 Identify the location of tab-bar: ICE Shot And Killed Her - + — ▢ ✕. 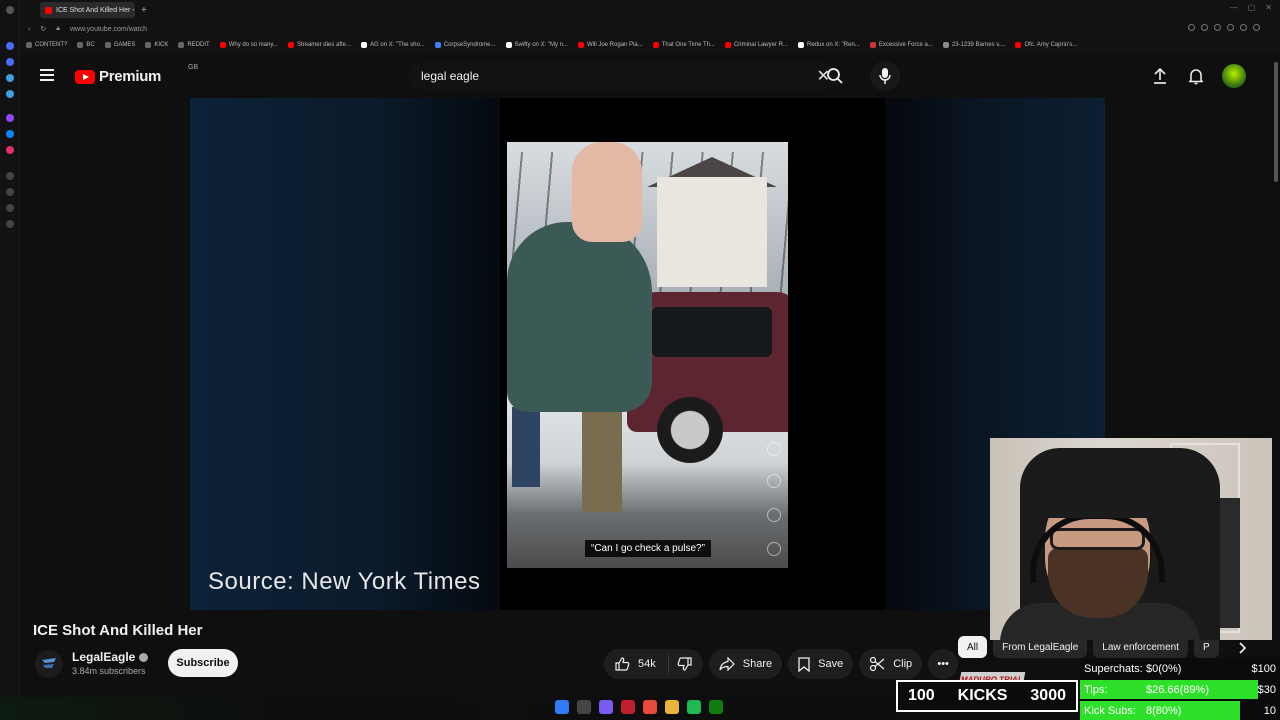
(650, 10).